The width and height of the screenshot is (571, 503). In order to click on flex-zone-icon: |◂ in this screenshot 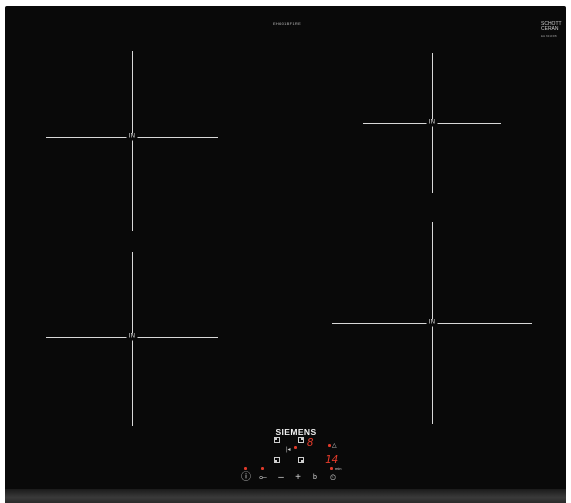, I will do `click(288, 450)`.